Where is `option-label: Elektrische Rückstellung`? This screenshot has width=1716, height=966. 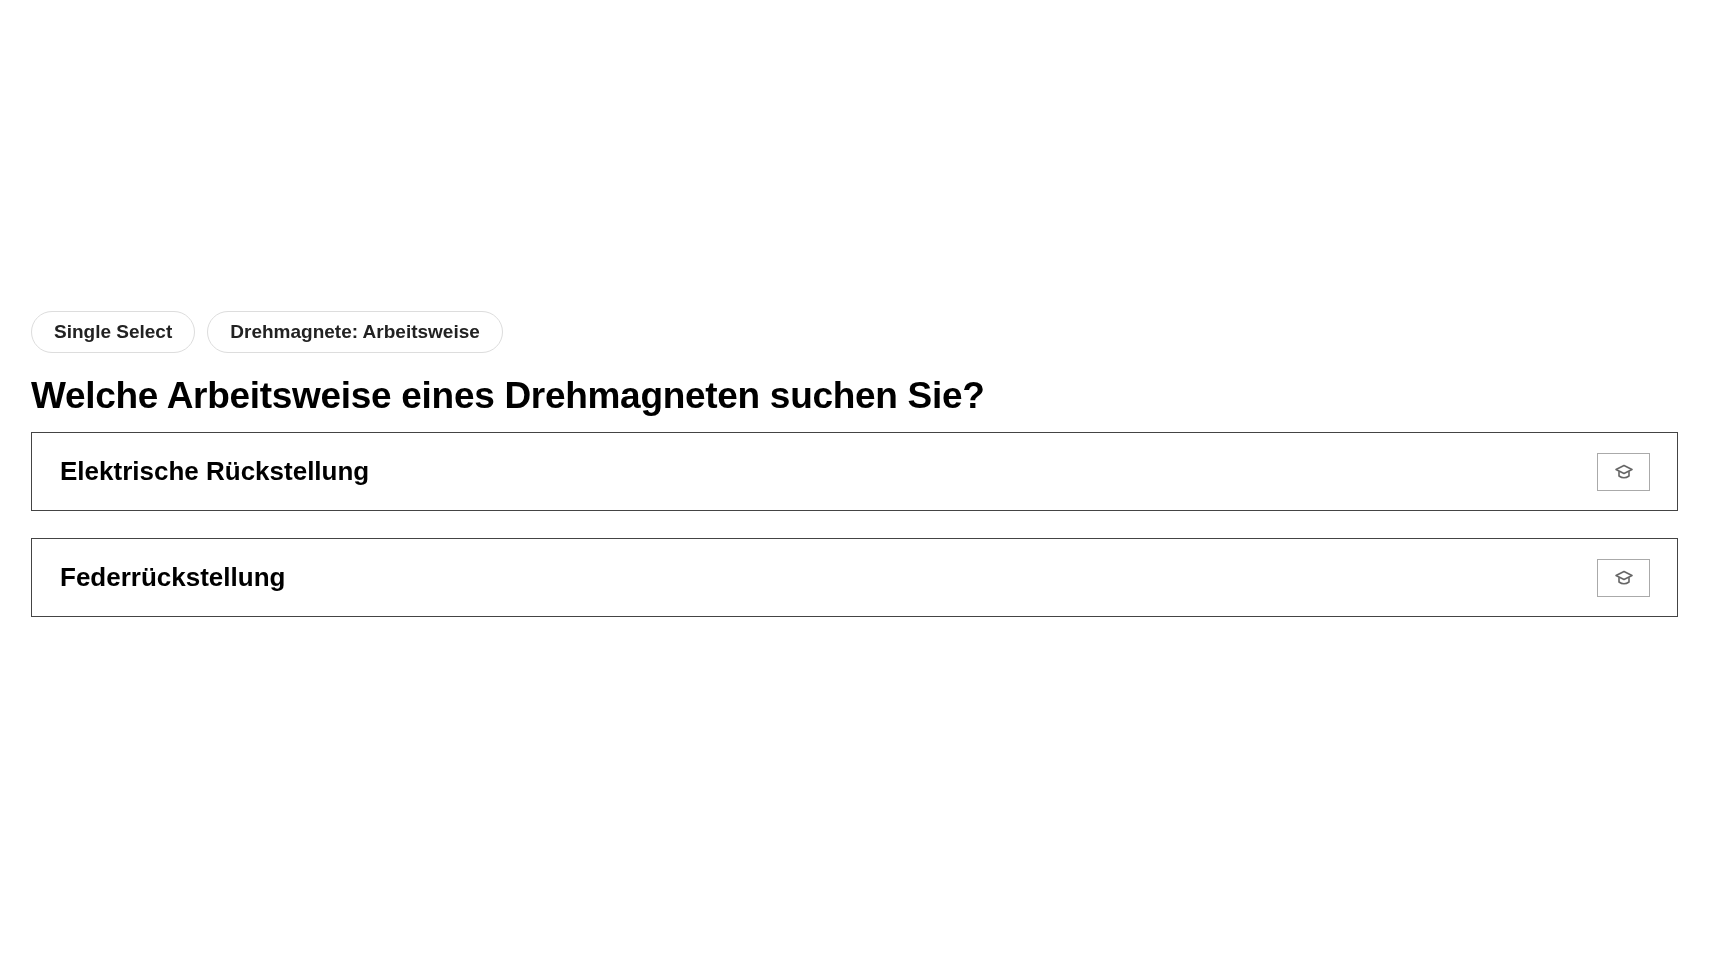
option-label: Elektrische Rückstellung is located at coordinates (215, 471).